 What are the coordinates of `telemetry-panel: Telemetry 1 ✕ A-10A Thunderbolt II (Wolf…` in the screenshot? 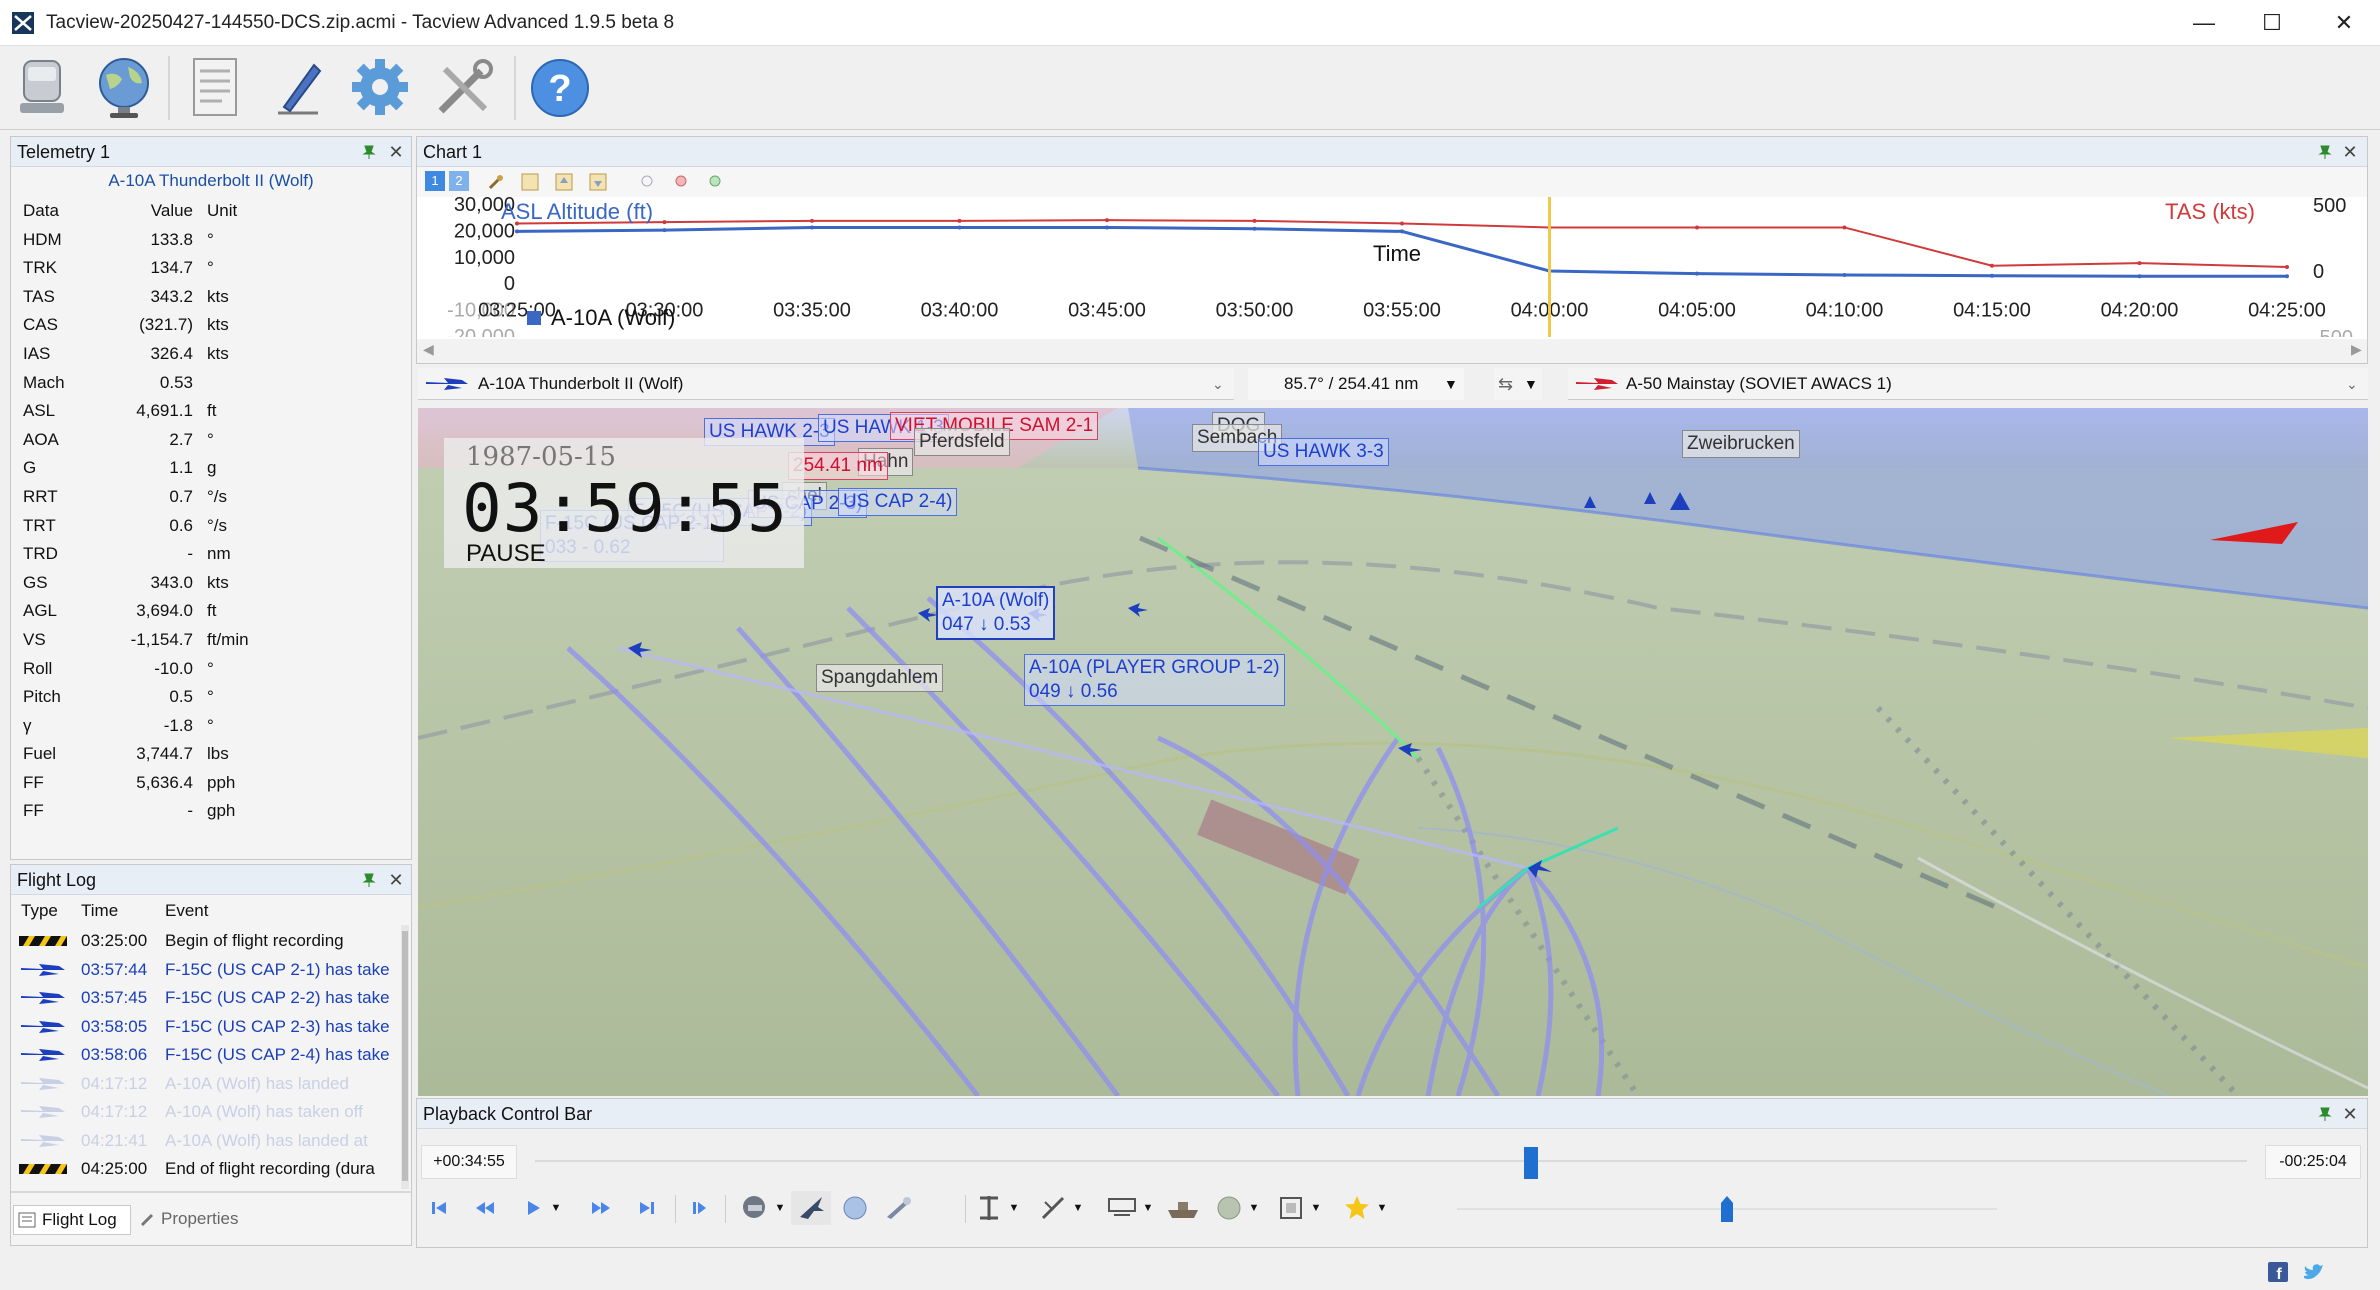 It's located at (211, 498).